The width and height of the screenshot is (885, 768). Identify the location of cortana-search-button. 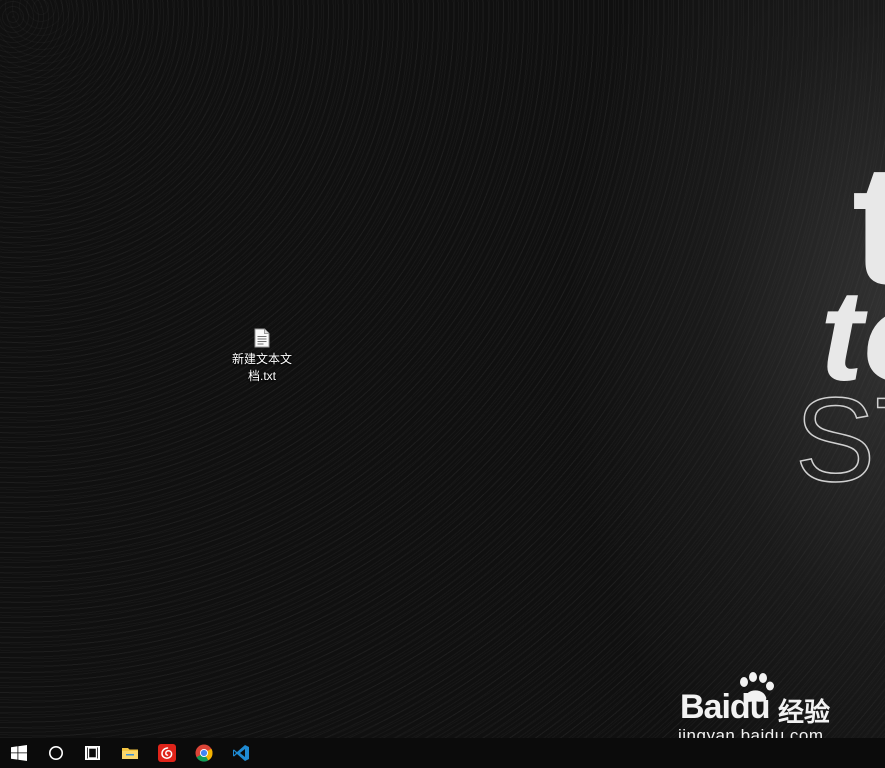
(55, 753).